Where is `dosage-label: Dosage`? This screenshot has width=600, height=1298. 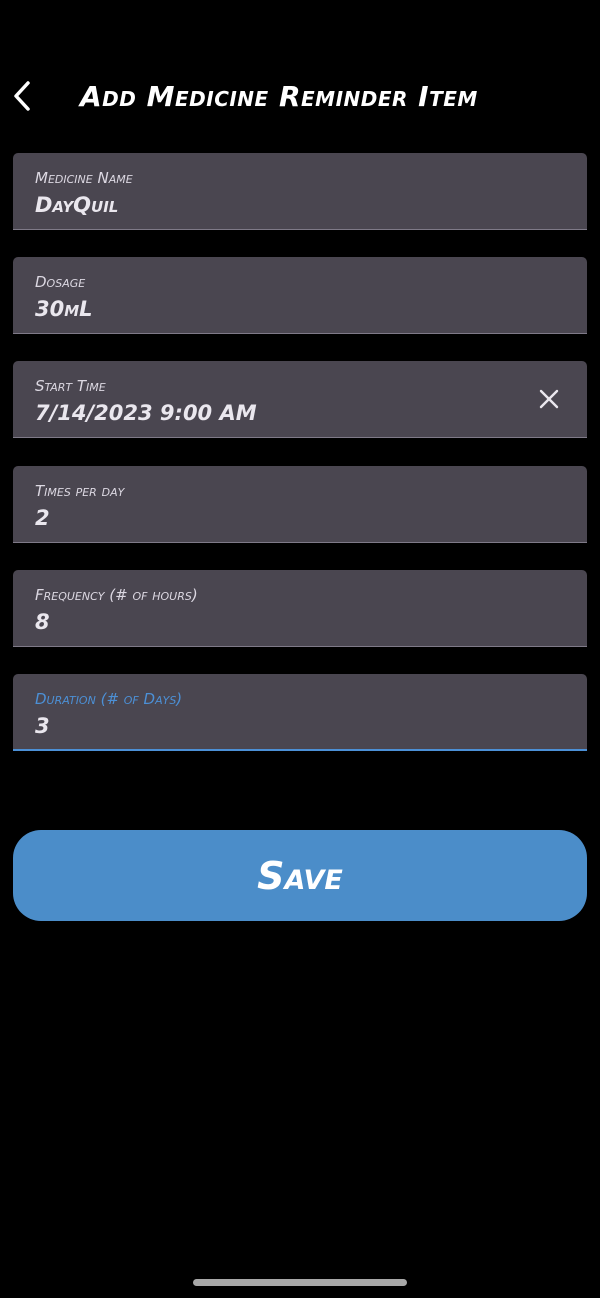
dosage-label: Dosage is located at coordinates (60, 282).